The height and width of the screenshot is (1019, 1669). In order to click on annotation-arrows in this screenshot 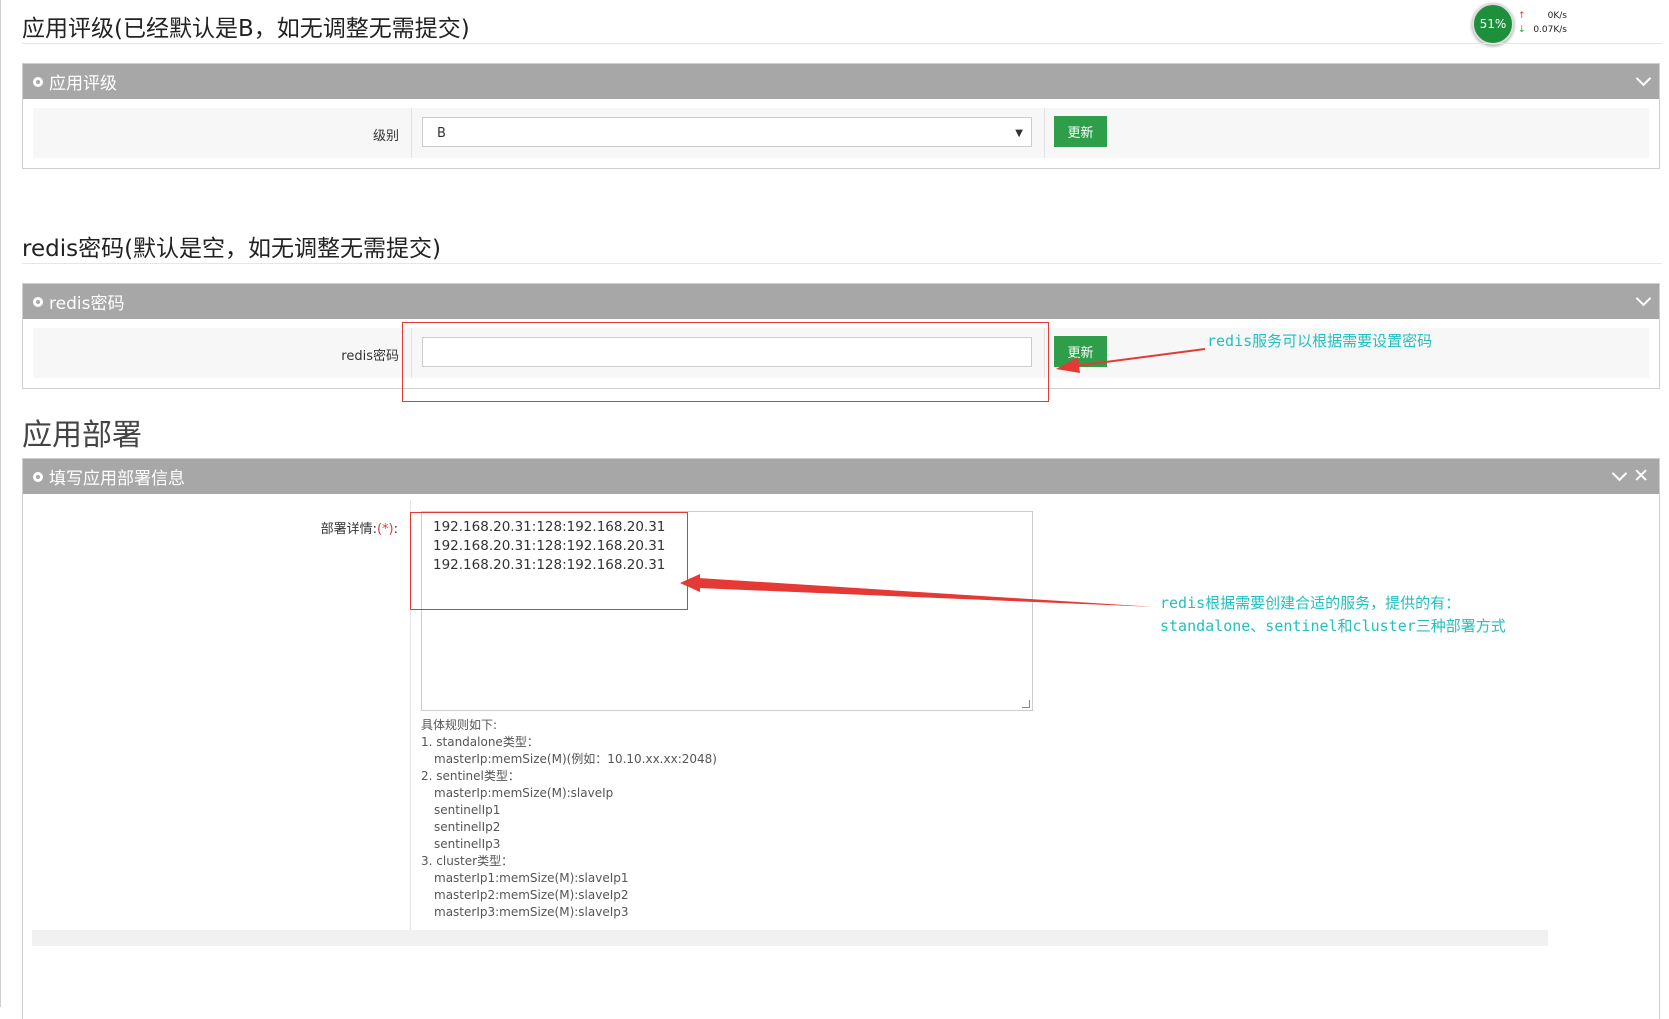, I will do `click(943, 477)`.